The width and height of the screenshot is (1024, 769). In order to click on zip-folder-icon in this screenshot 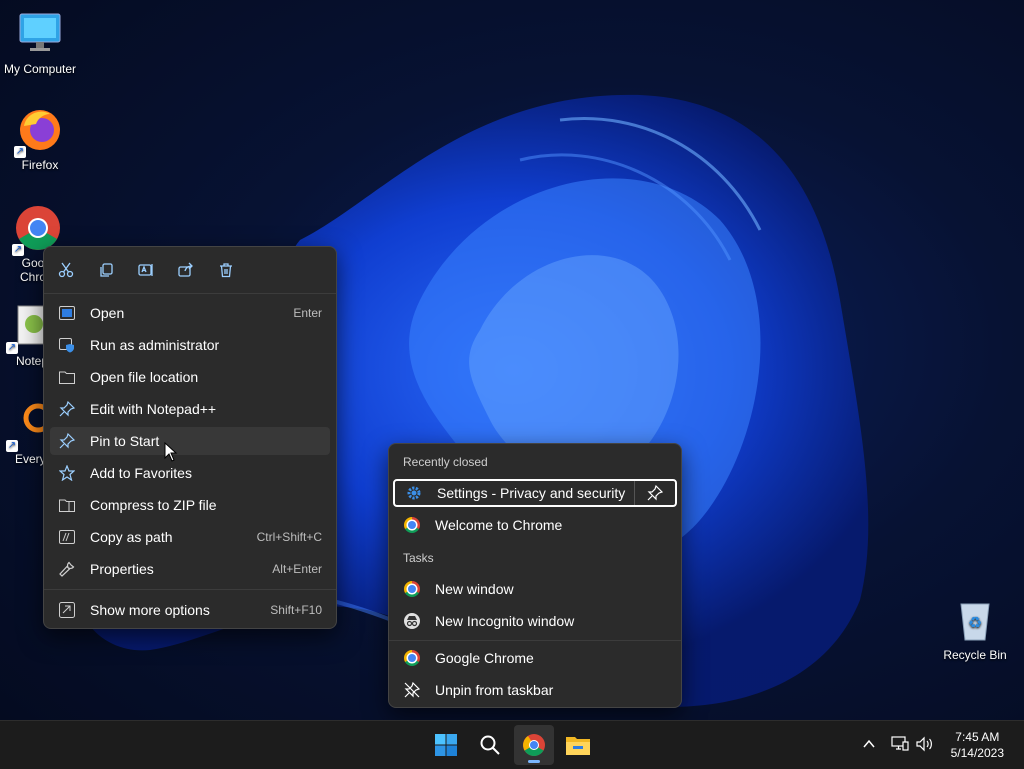, I will do `click(67, 505)`.